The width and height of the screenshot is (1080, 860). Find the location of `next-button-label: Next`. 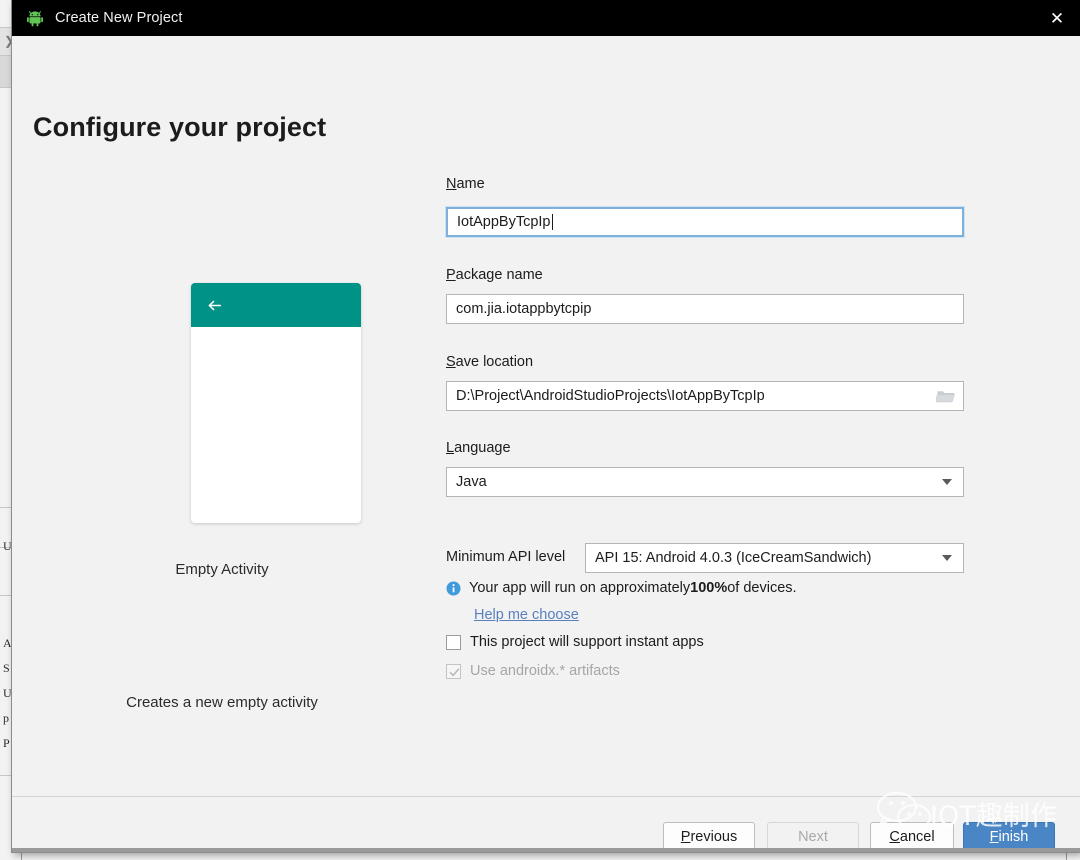

next-button-label: Next is located at coordinates (813, 837).